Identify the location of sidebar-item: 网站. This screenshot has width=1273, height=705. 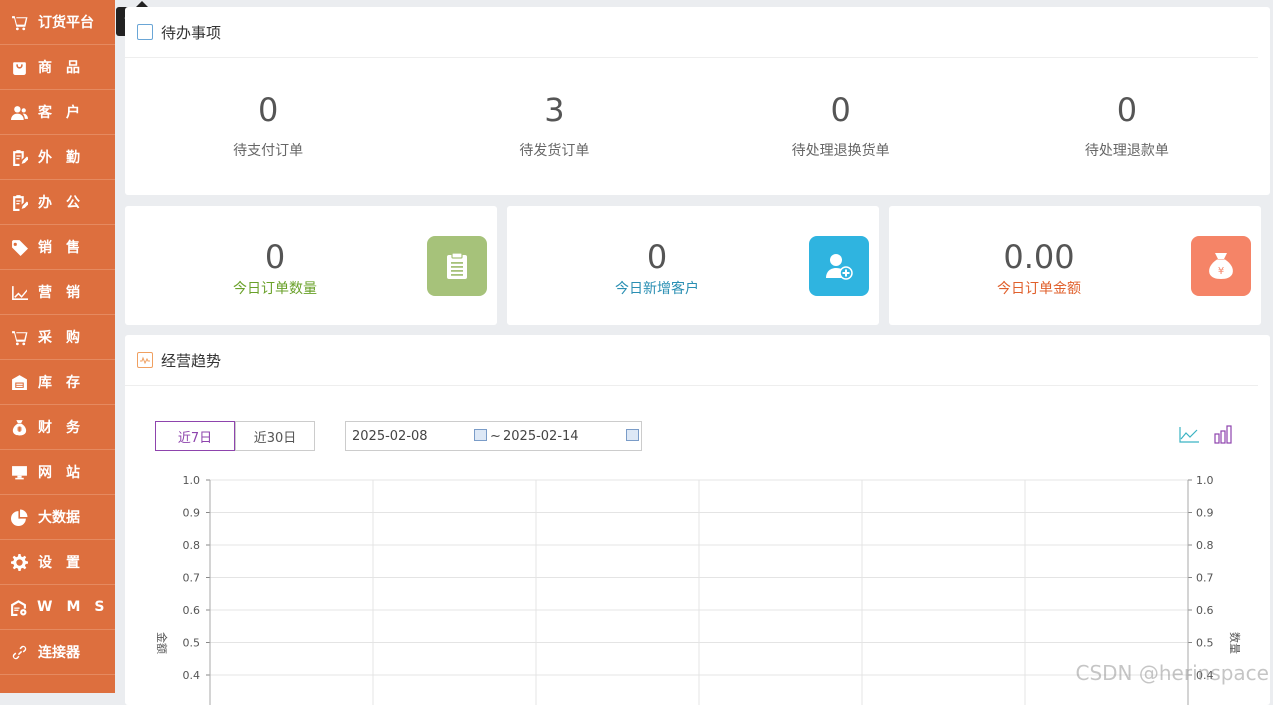
(57, 472).